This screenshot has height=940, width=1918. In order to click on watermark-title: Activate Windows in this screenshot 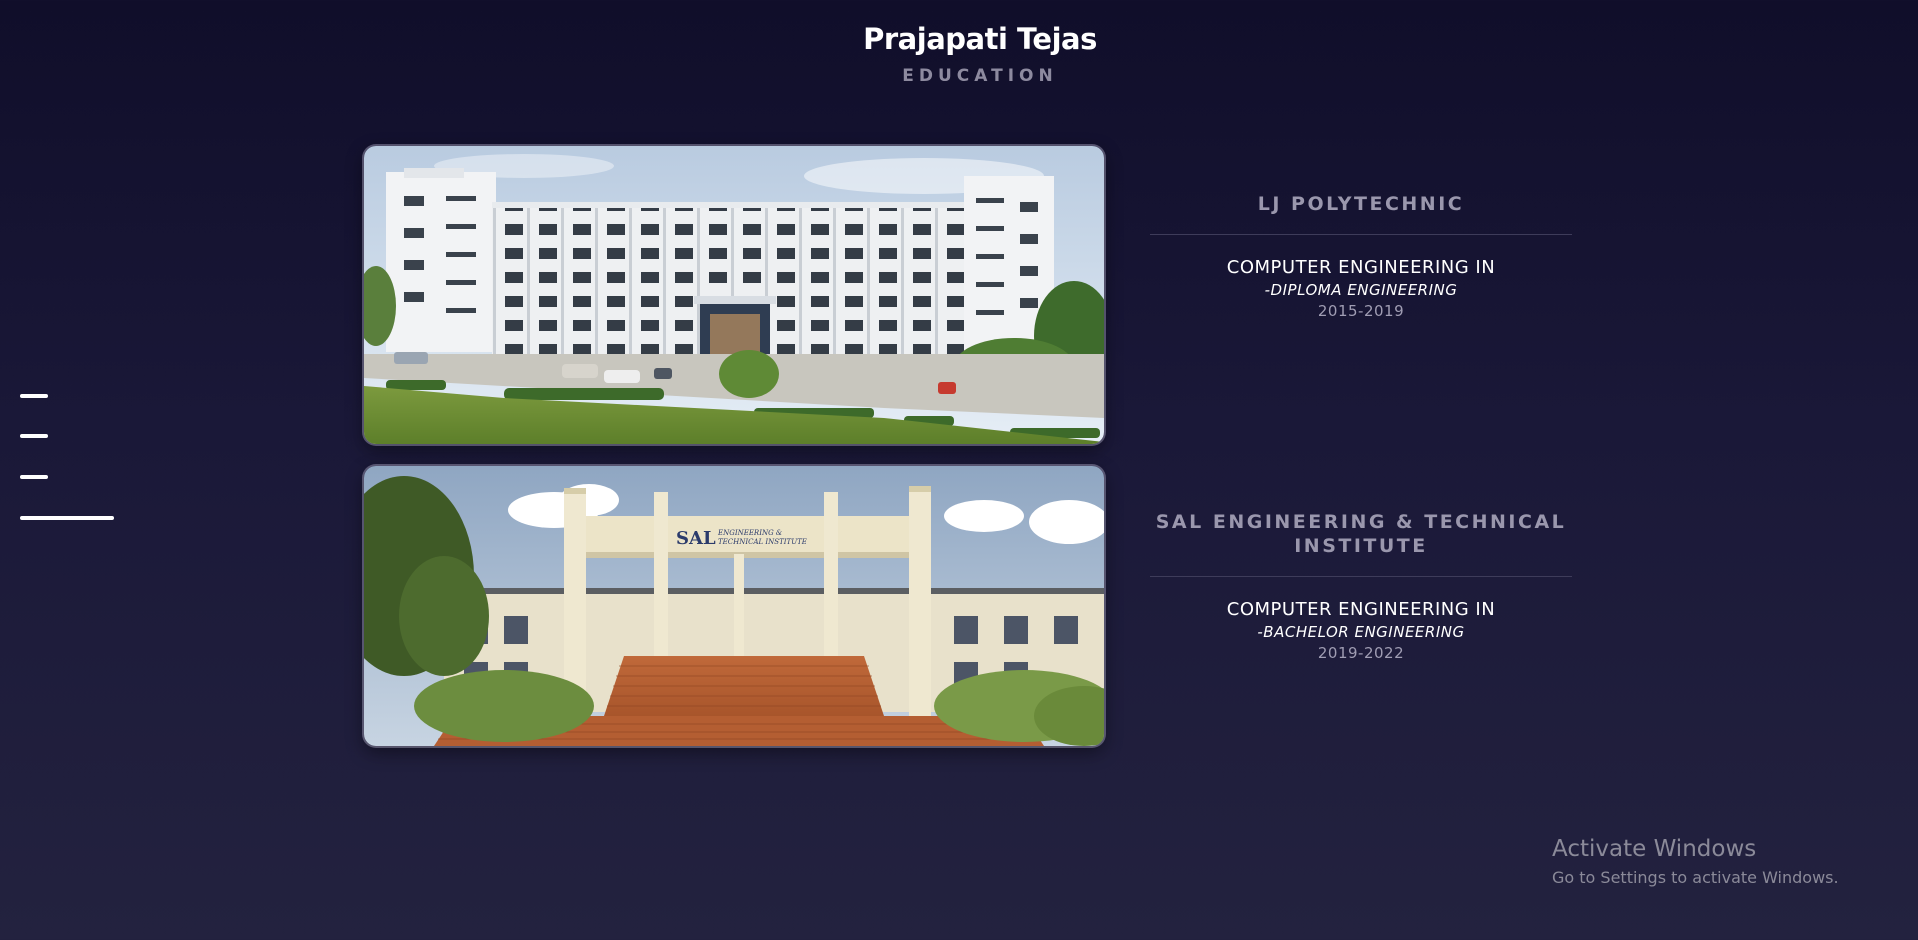, I will do `click(1654, 849)`.